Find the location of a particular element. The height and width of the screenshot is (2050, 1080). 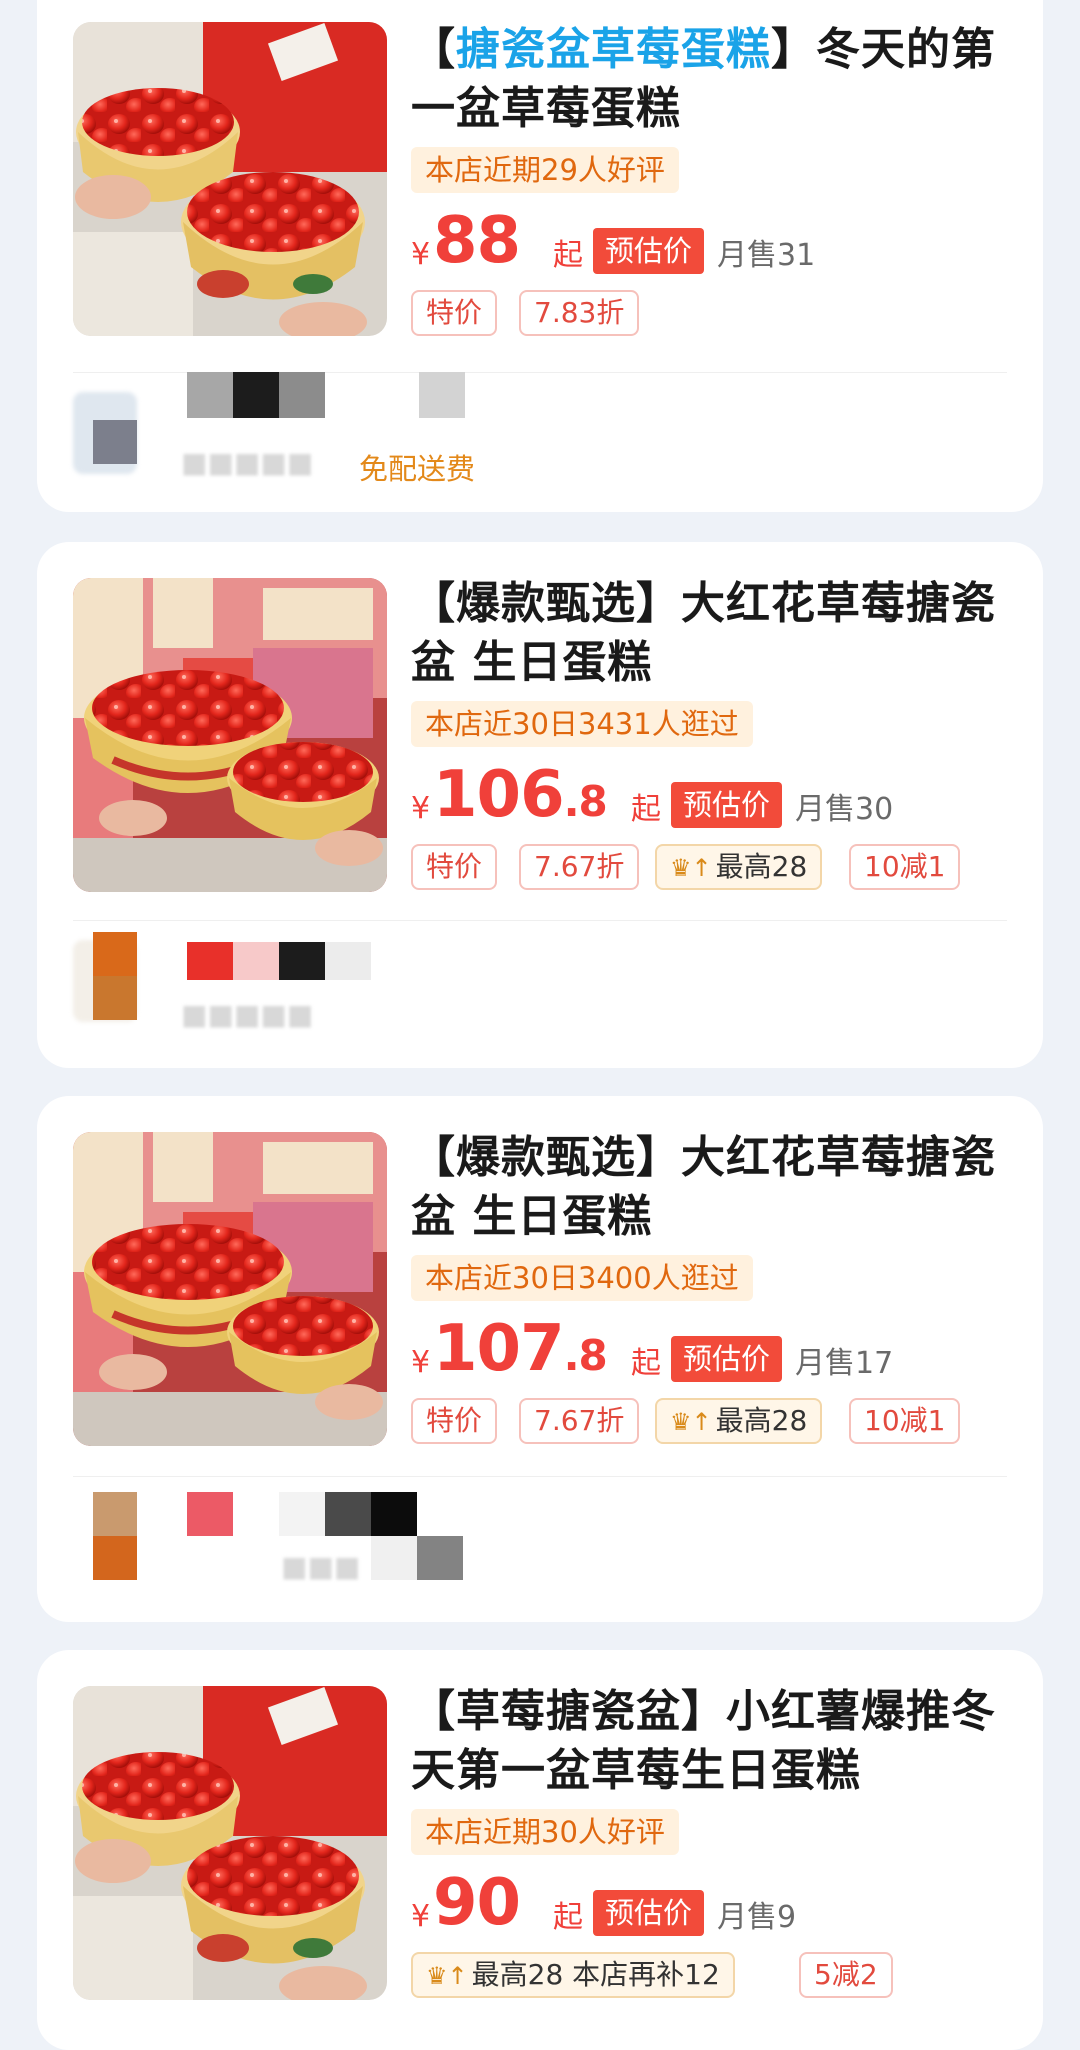

product-title: 【草莓搪瓷盆】小红薯爆推冬天第一盆草莓生日蛋糕 is located at coordinates (711, 1741).